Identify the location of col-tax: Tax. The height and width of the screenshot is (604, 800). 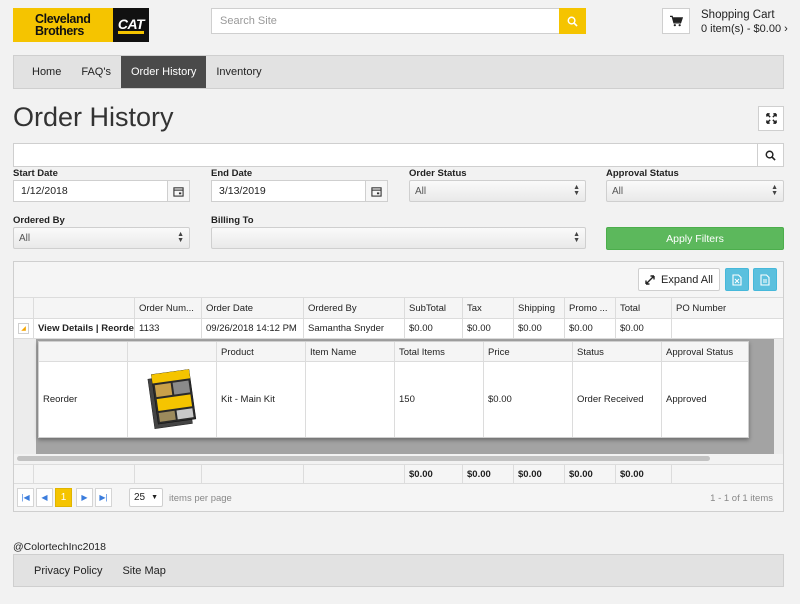
(488, 308).